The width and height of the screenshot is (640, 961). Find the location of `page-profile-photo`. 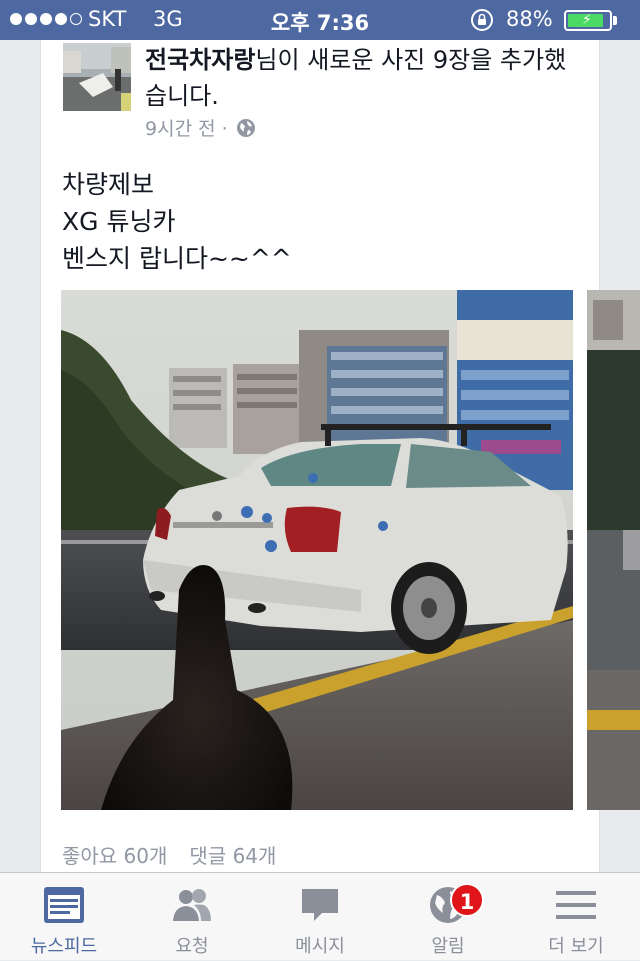

page-profile-photo is located at coordinates (97, 77).